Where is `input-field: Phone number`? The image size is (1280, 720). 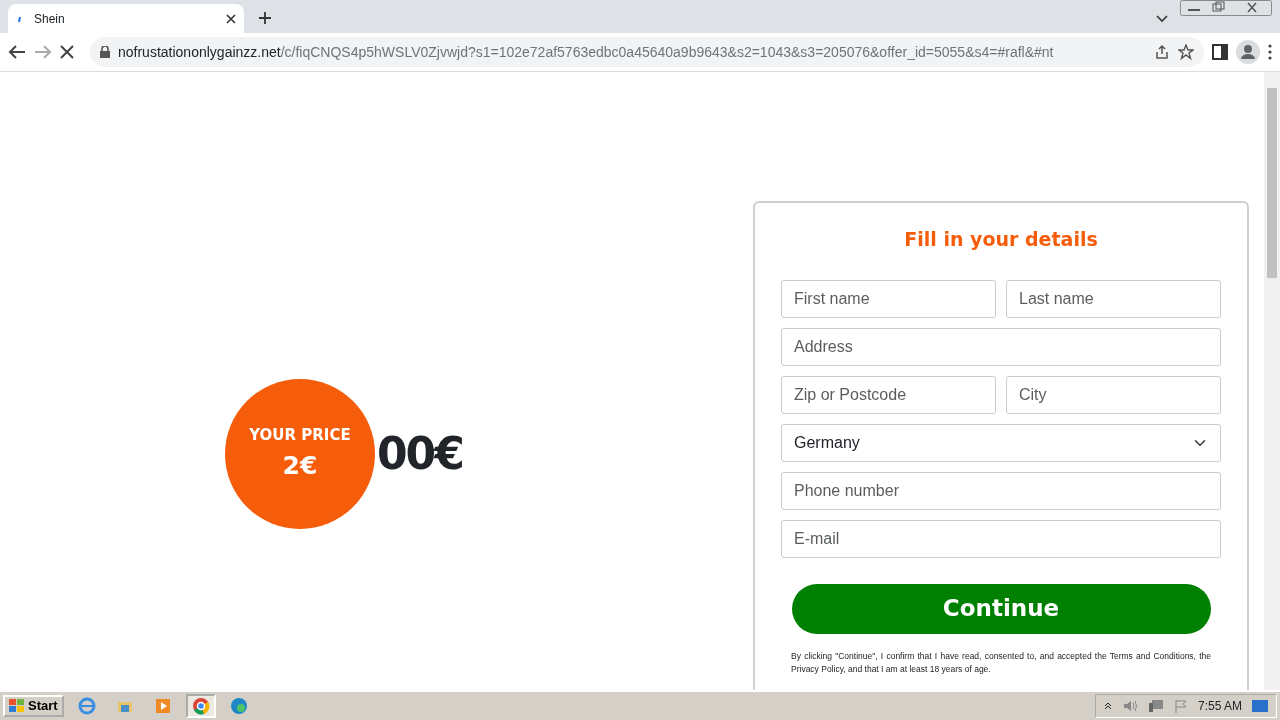 input-field: Phone number is located at coordinates (1001, 490).